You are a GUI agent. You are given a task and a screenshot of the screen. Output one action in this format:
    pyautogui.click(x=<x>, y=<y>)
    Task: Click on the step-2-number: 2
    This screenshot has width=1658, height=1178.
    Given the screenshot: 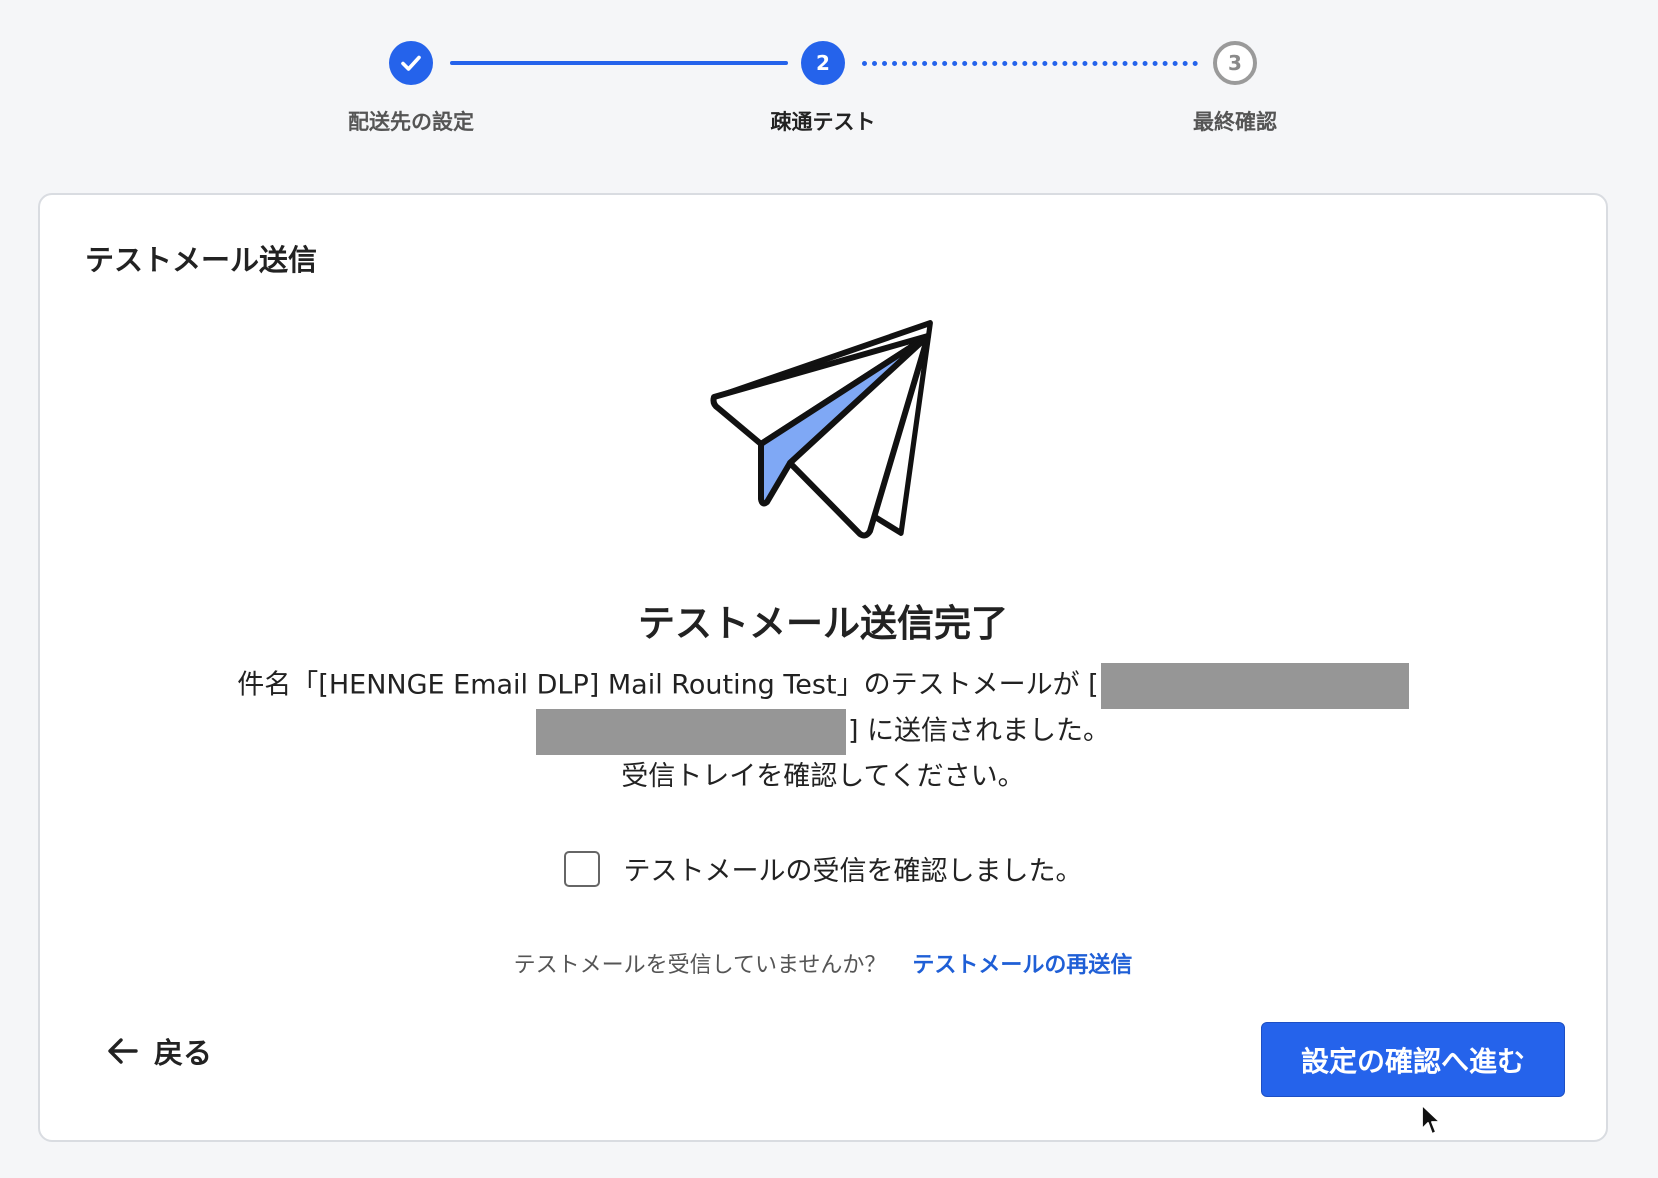 What is the action you would take?
    pyautogui.click(x=823, y=63)
    